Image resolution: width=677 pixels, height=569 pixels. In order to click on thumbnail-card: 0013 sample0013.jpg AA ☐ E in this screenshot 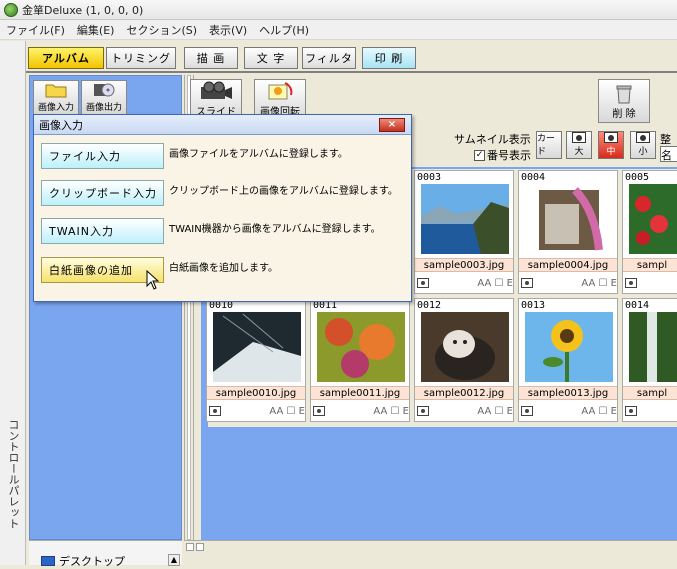, I will do `click(568, 360)`.